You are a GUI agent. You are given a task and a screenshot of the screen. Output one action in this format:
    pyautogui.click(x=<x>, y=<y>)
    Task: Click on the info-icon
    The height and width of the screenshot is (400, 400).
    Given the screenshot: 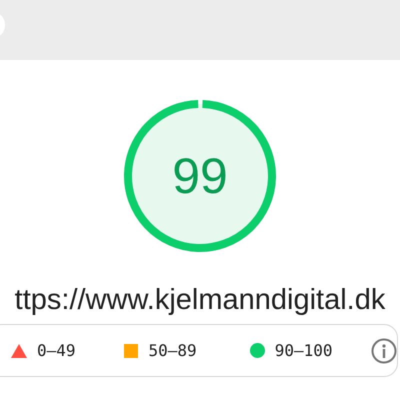 What is the action you would take?
    pyautogui.click(x=384, y=351)
    